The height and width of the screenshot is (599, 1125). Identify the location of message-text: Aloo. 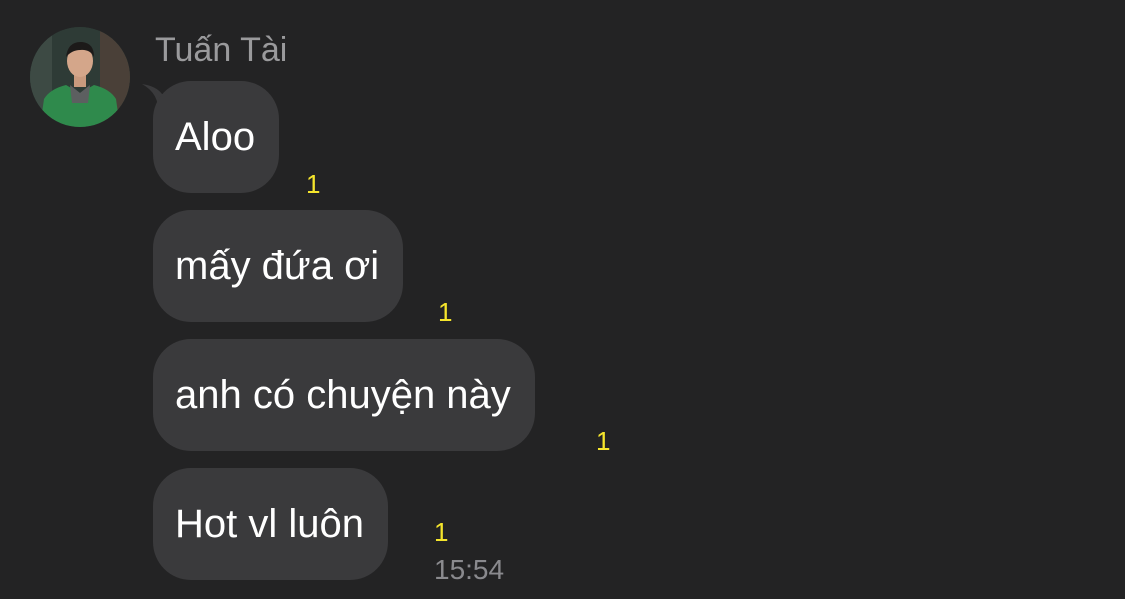
(215, 137).